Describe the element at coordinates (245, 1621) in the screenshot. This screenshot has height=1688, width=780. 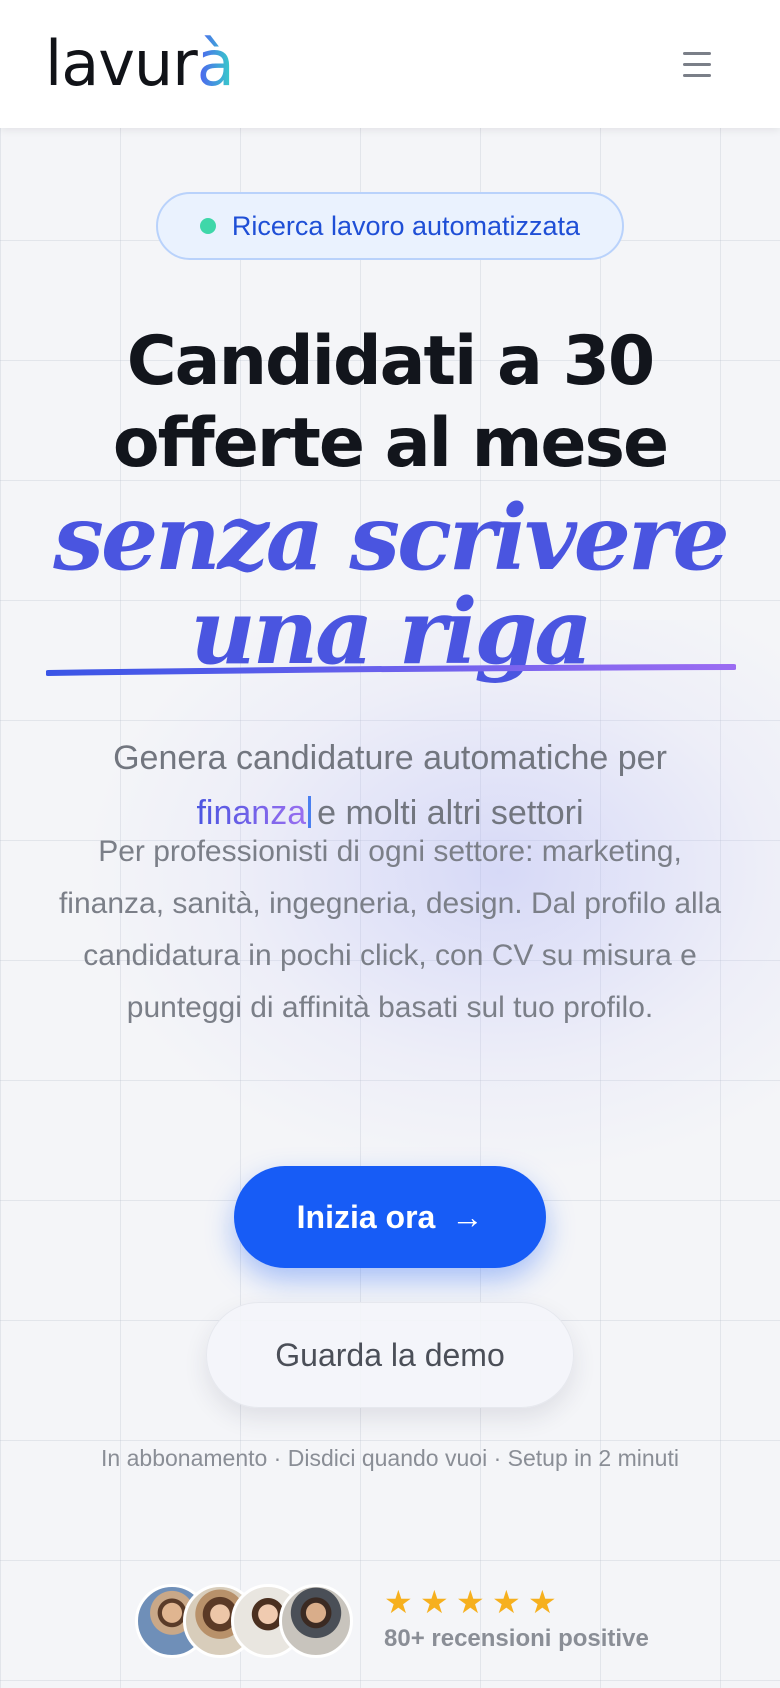
I see `avatar-stack` at that location.